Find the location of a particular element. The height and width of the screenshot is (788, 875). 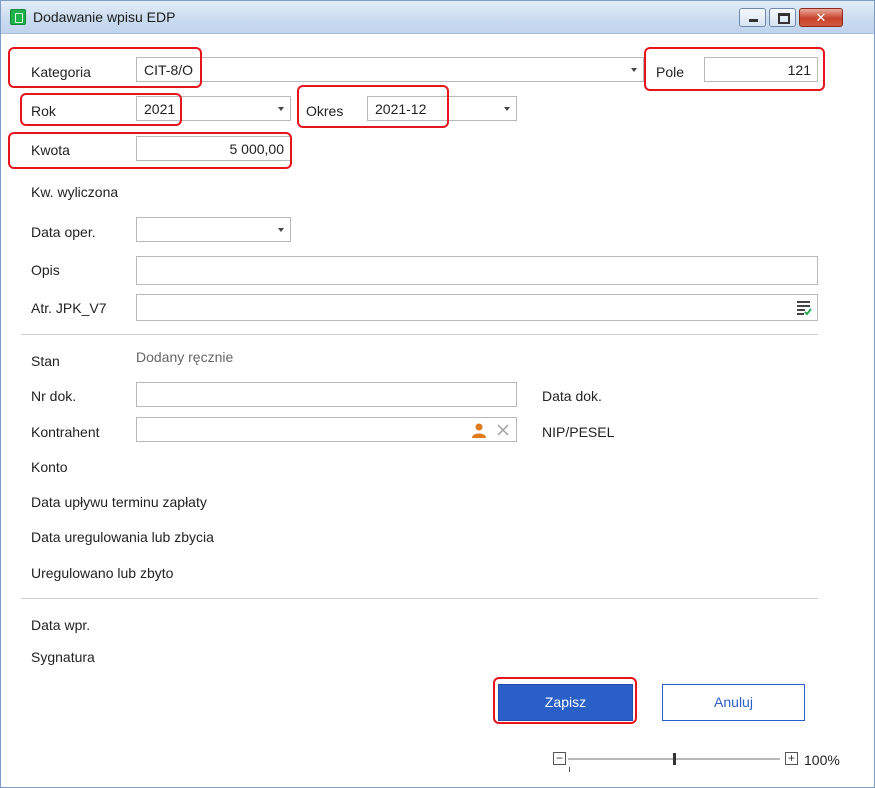

zoom-percent: 100% is located at coordinates (822, 760).